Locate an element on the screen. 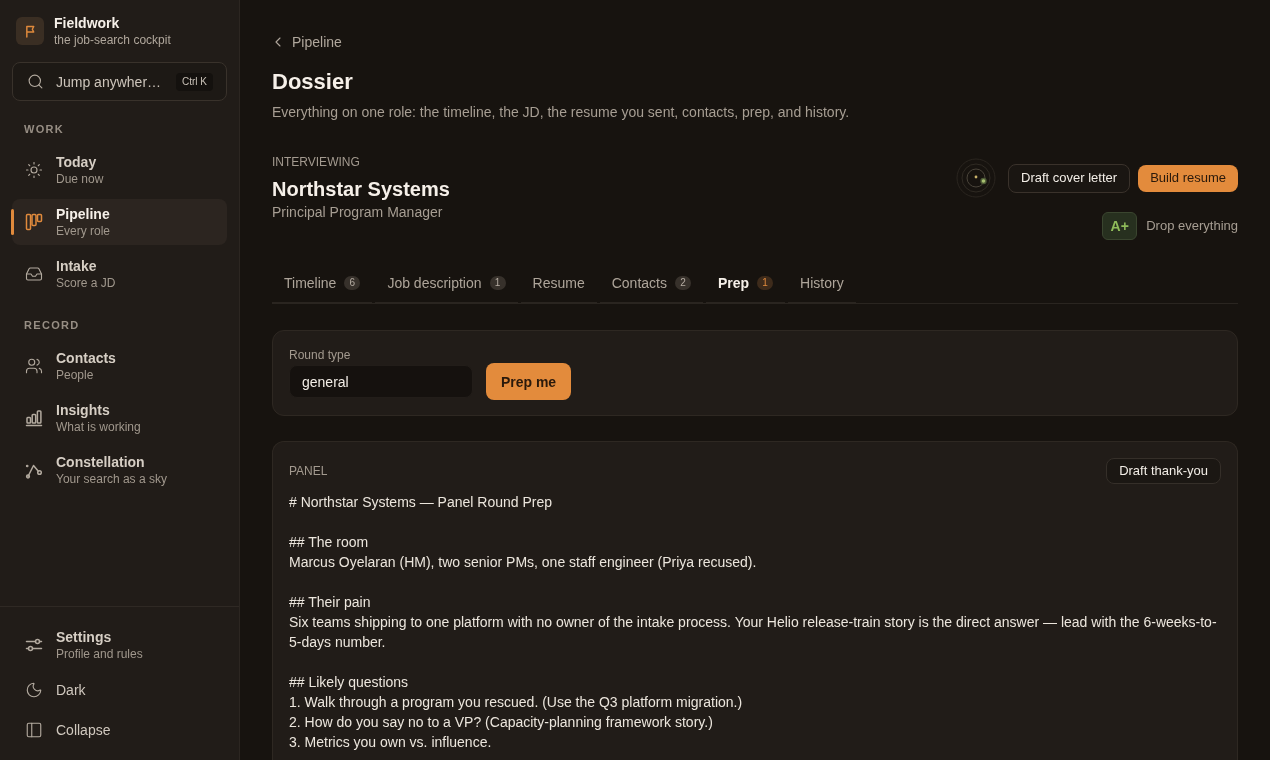 This screenshot has height=760, width=1270. sidebar-panel-icon is located at coordinates (34, 730).